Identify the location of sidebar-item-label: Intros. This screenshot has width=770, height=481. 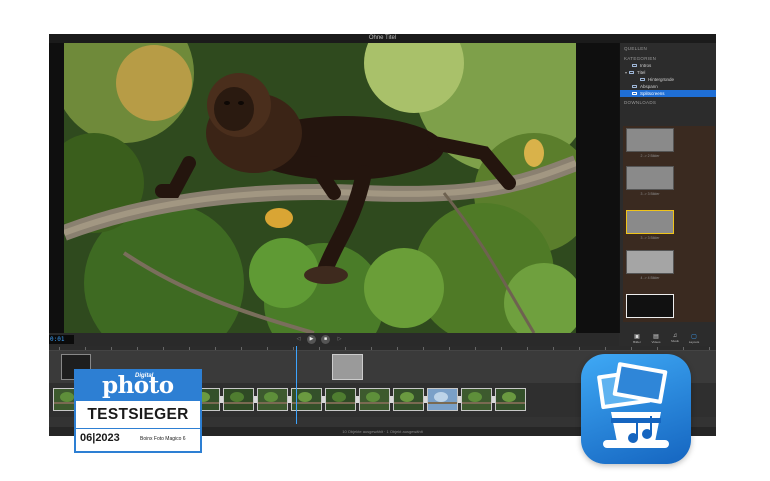
(646, 65).